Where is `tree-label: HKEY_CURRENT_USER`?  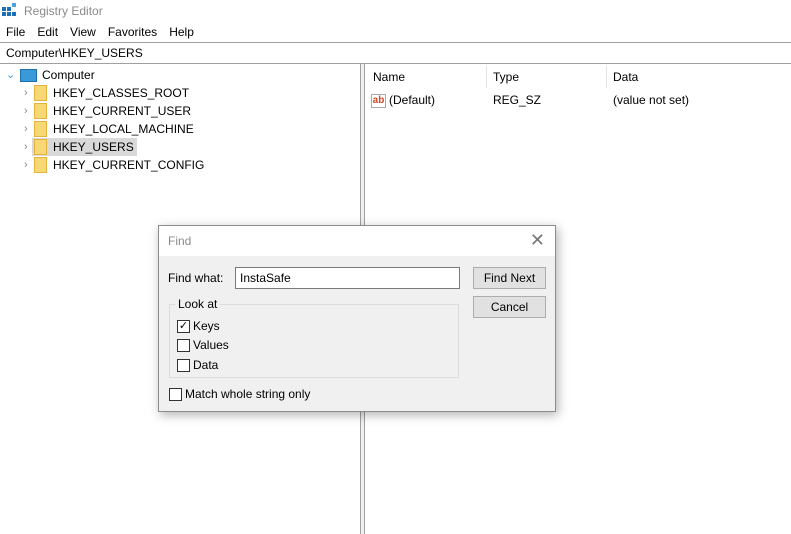
tree-label: HKEY_CURRENT_USER is located at coordinates (122, 111).